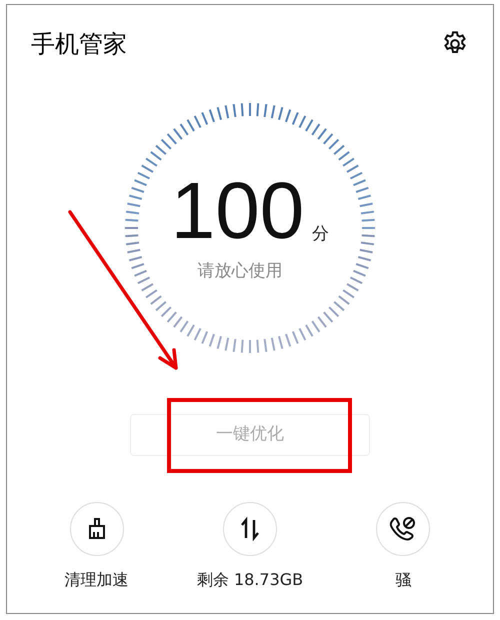 The image size is (500, 620). I want to click on app-title: 手机管家, so click(79, 44).